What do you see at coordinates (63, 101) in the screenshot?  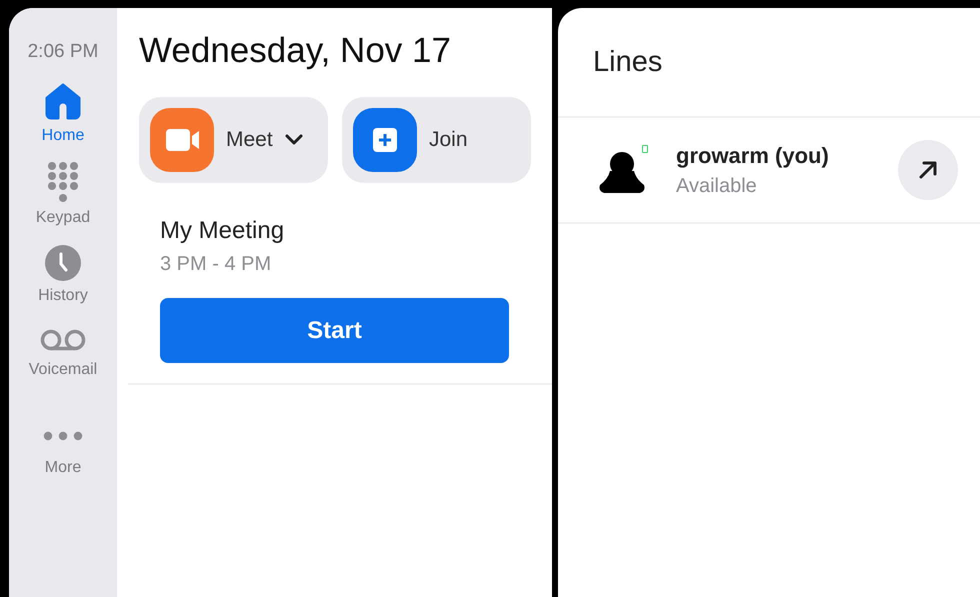 I see `home-icon` at bounding box center [63, 101].